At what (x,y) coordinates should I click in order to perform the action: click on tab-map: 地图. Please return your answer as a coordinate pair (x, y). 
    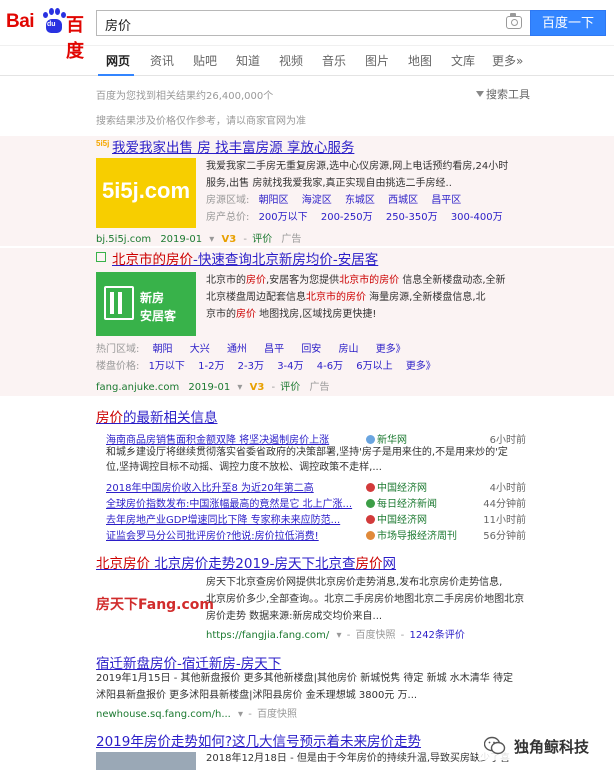
    Looking at the image, I should click on (420, 60).